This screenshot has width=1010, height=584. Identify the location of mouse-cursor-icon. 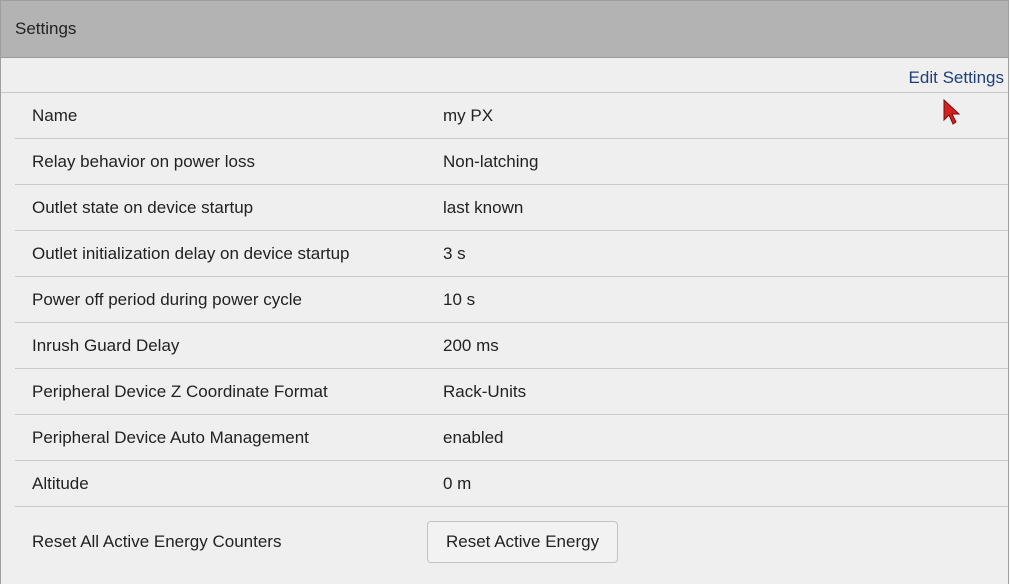
(952, 111).